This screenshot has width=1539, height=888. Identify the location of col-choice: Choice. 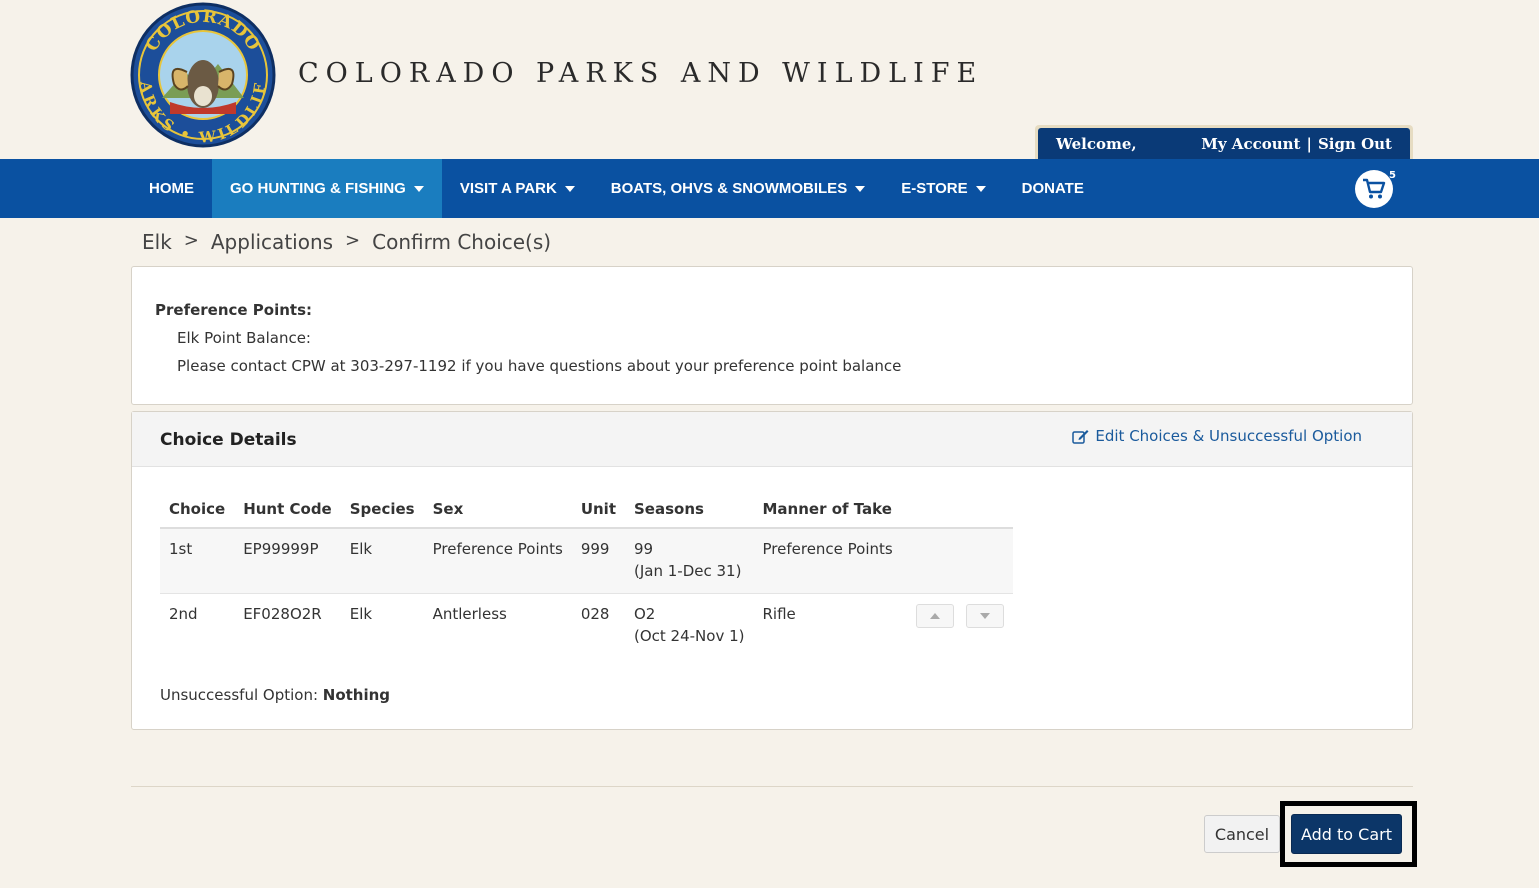
(197, 510).